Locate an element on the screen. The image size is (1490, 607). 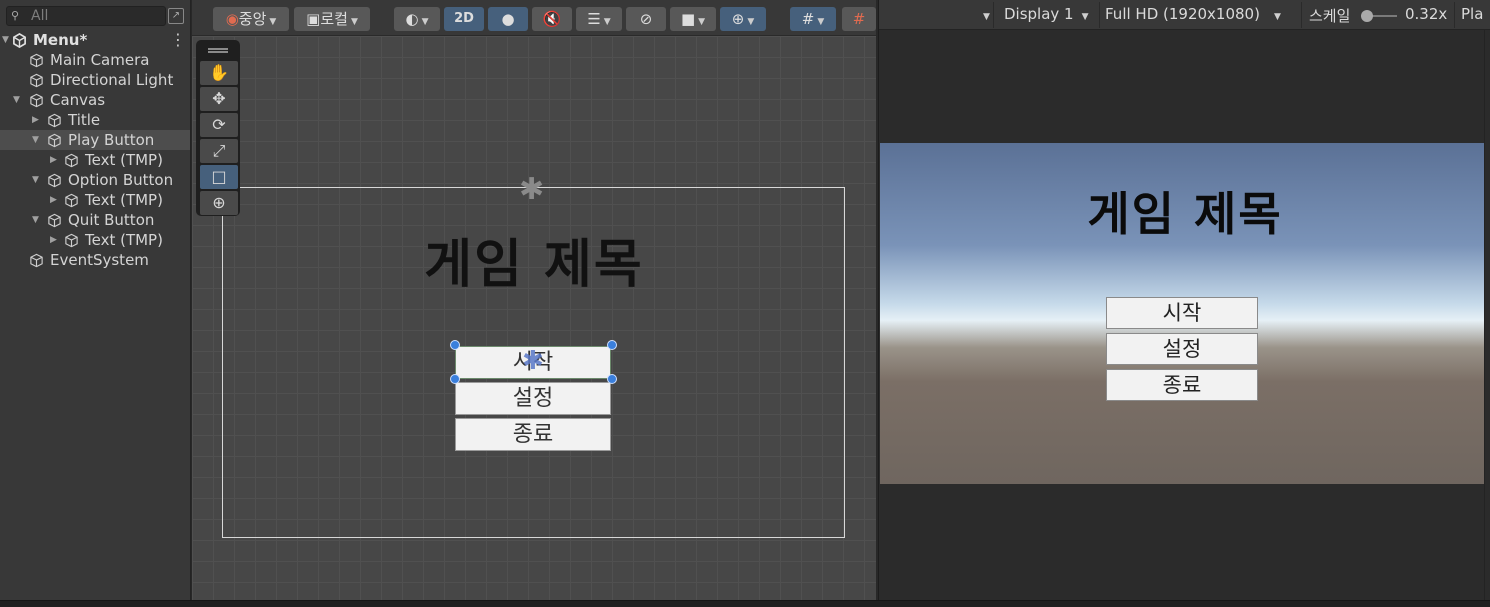
hierarchy-item-eventsystem: EventSystem is located at coordinates (95, 260).